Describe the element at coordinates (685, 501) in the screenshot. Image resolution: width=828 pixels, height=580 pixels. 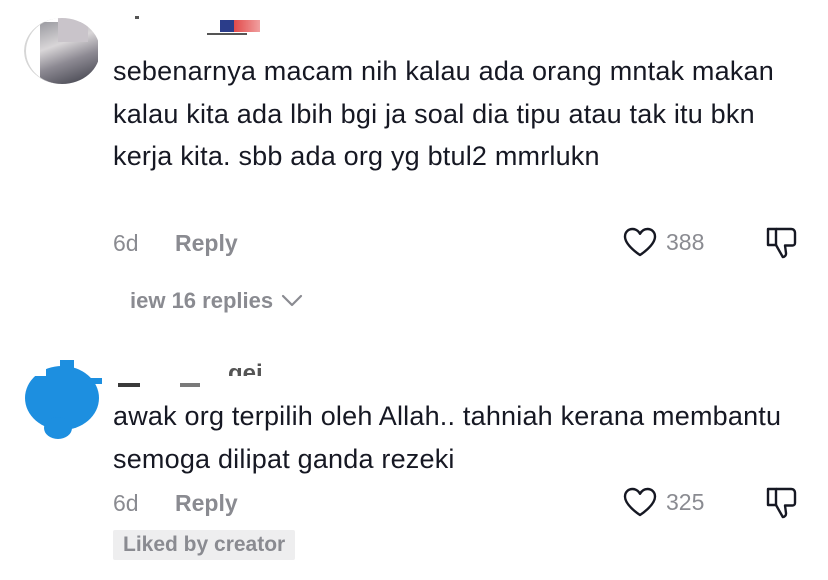
I see `comment-2-like-count: 325` at that location.